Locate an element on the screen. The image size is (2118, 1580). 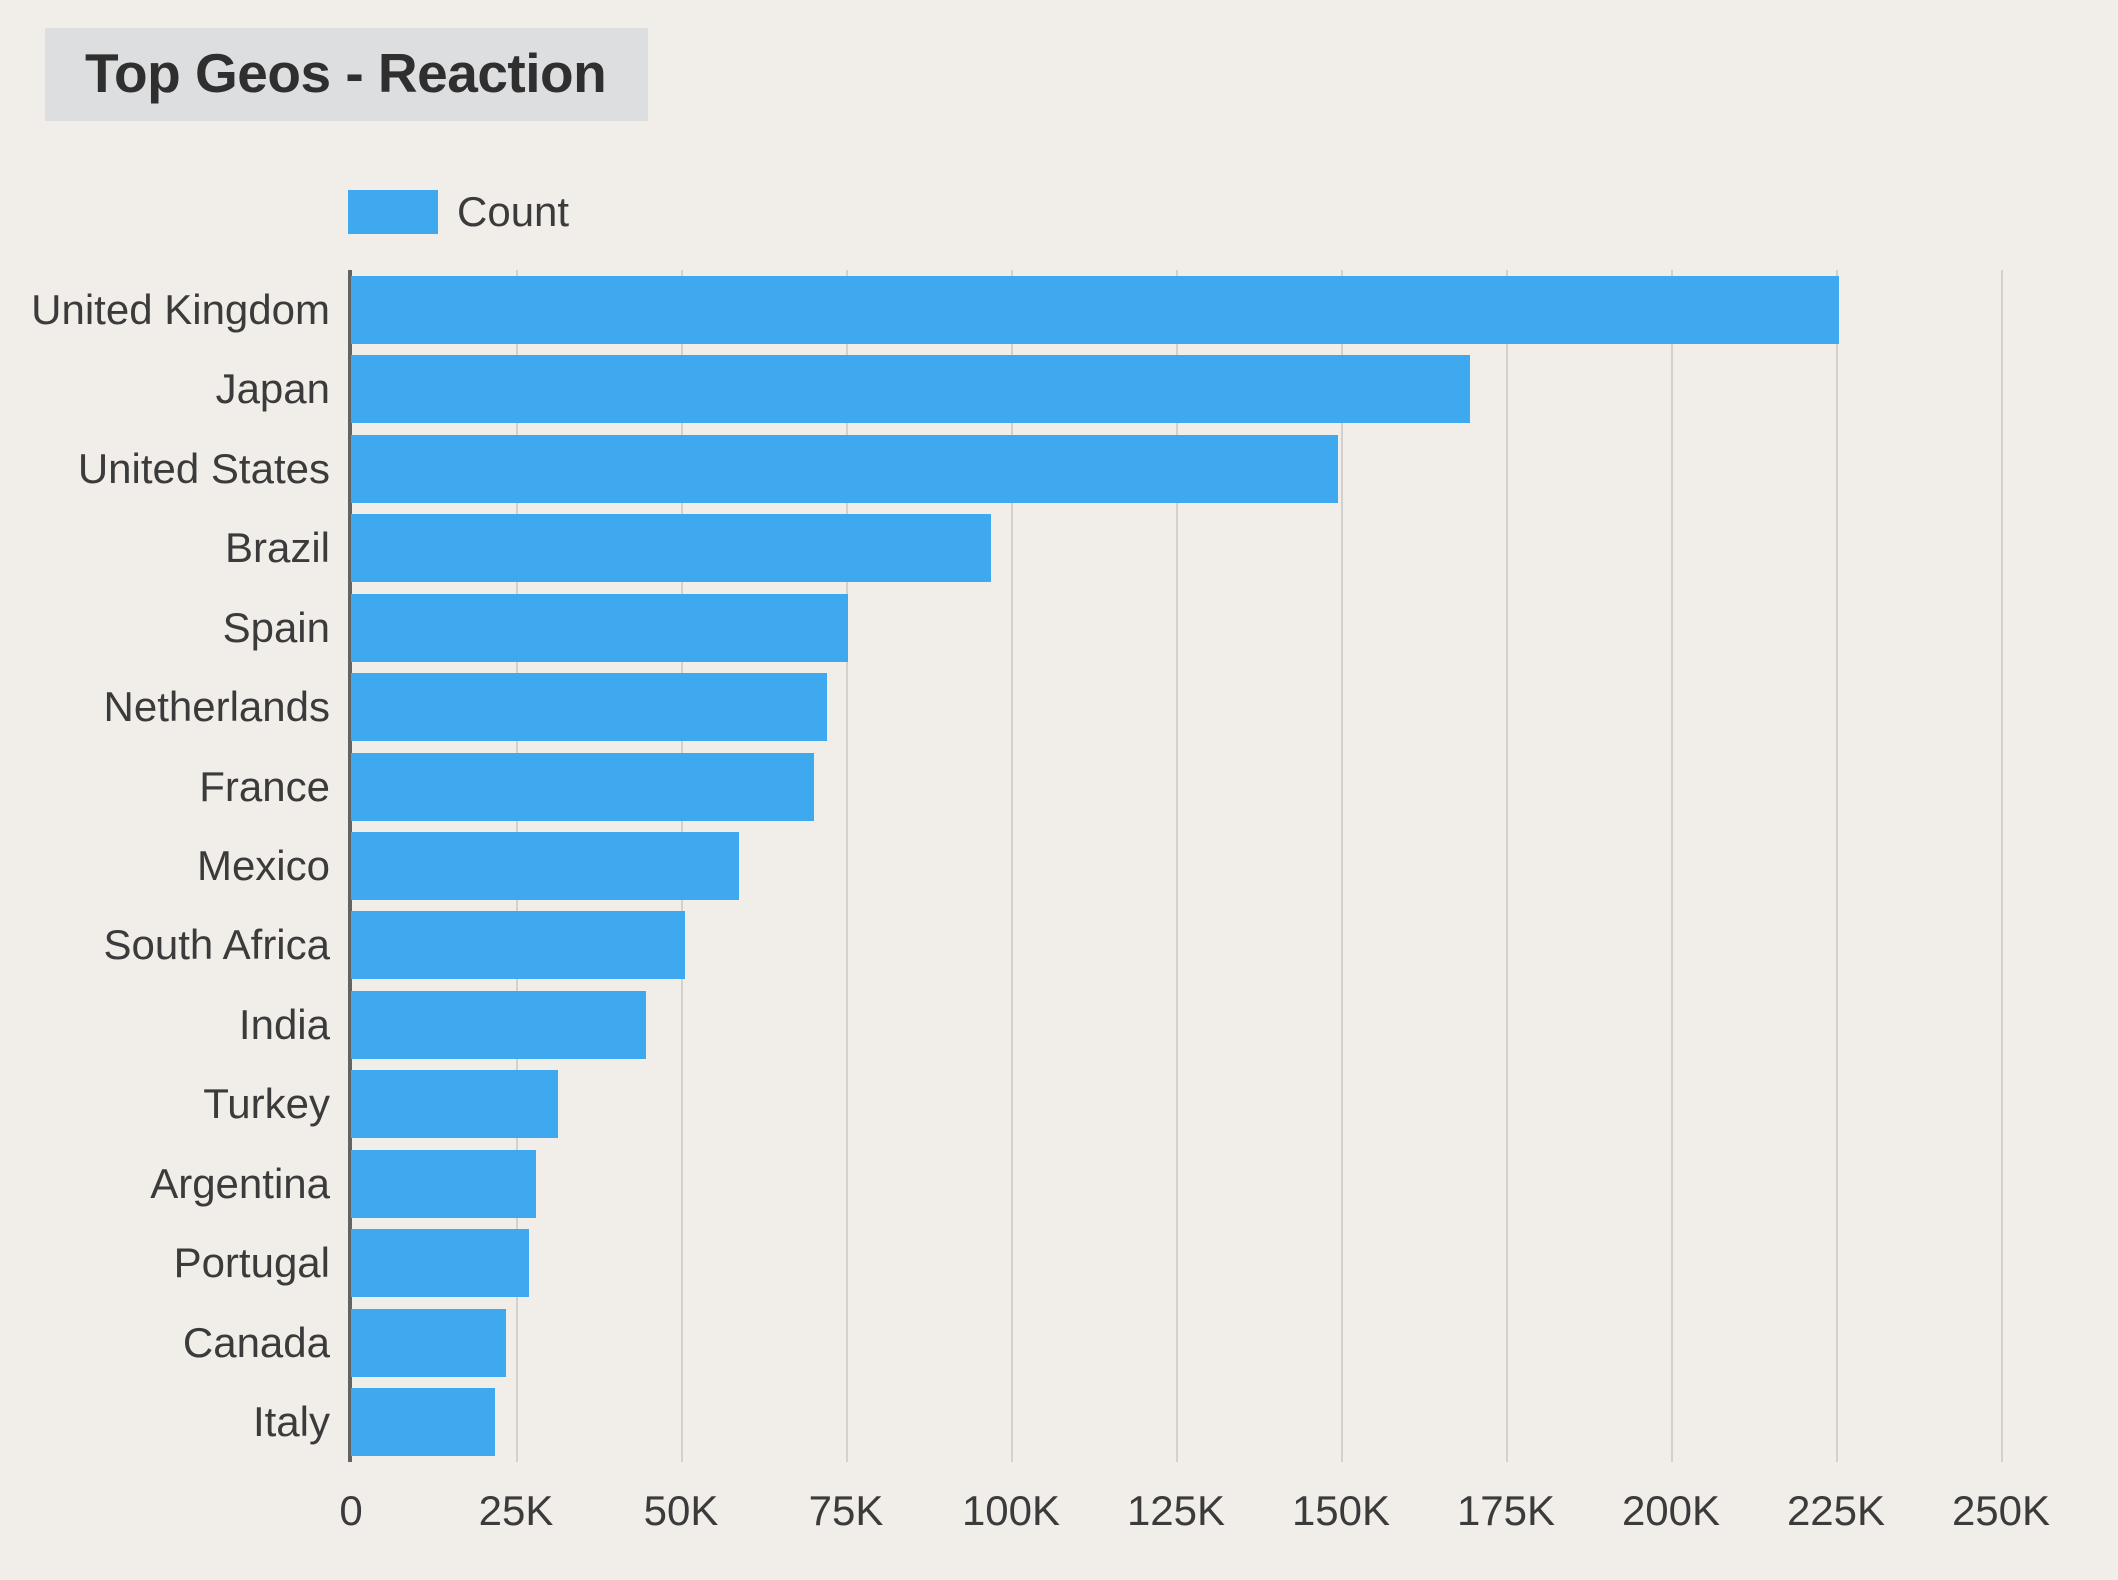
x-axis-tick-label: 25K is located at coordinates (516, 1510).